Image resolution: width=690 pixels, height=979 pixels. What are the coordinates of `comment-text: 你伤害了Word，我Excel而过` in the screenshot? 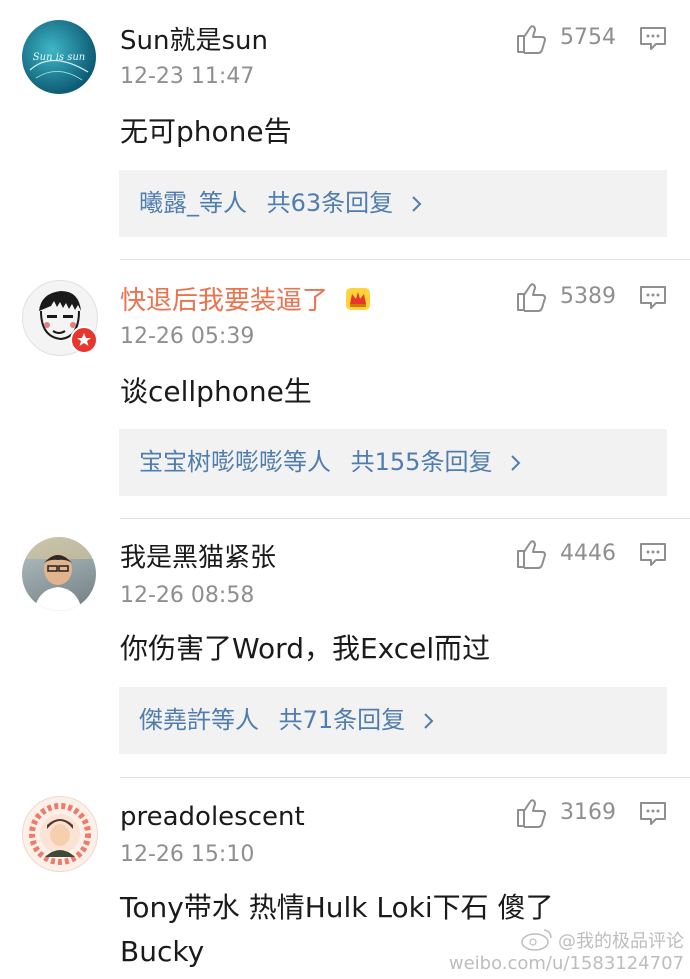 It's located at (305, 648).